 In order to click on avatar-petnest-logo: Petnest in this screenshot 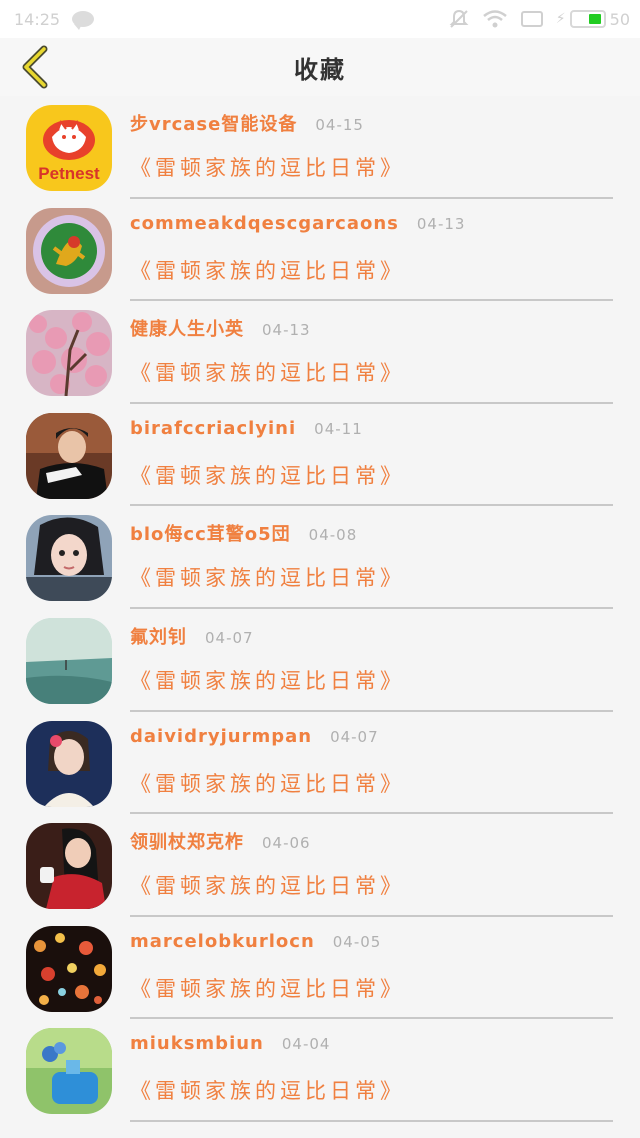, I will do `click(69, 148)`.